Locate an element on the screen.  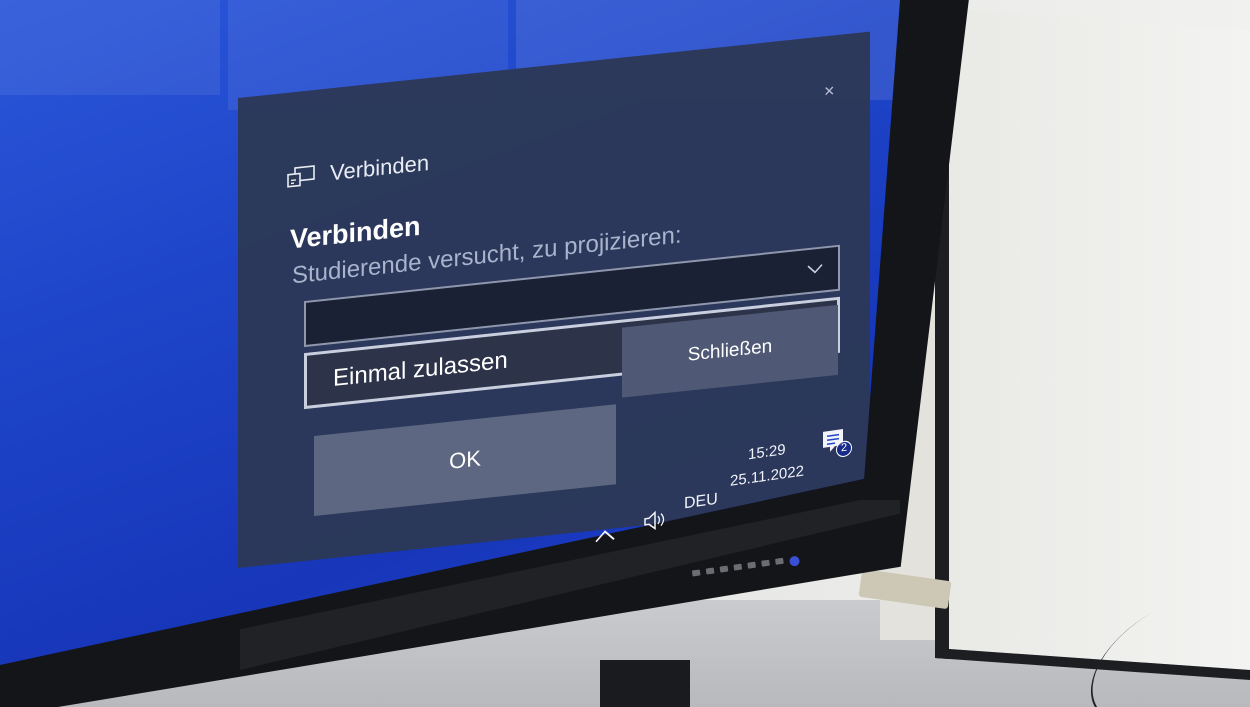
monitor-stand is located at coordinates (645, 683).